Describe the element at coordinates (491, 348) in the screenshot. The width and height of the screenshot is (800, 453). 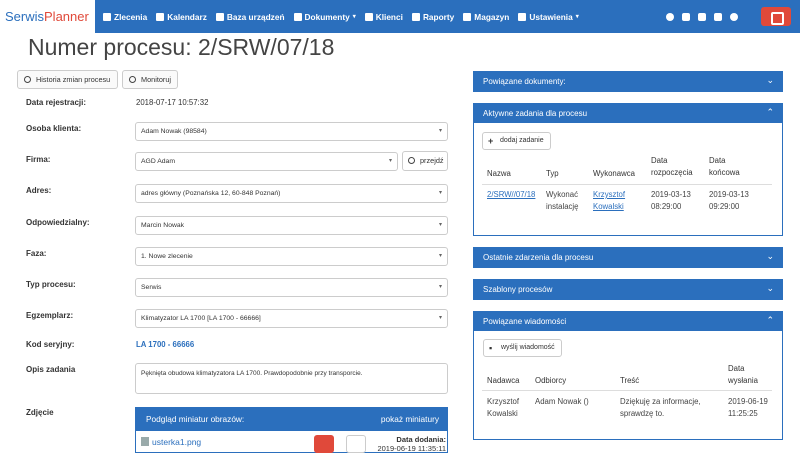
I see `chat-icon: ▪` at that location.